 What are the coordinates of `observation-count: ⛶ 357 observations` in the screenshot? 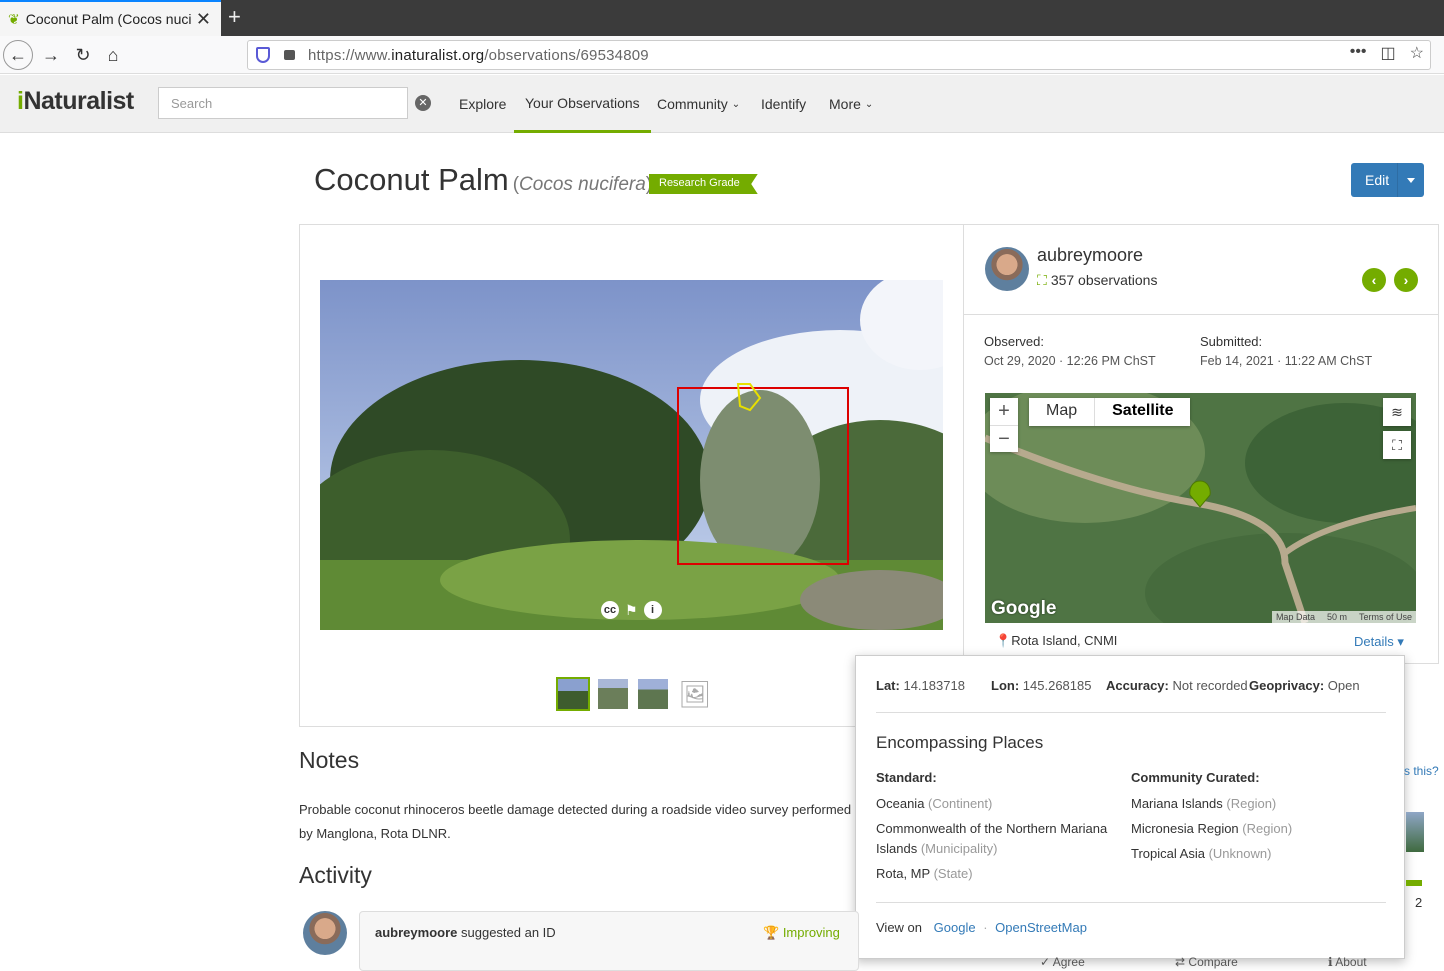 It's located at (1097, 280).